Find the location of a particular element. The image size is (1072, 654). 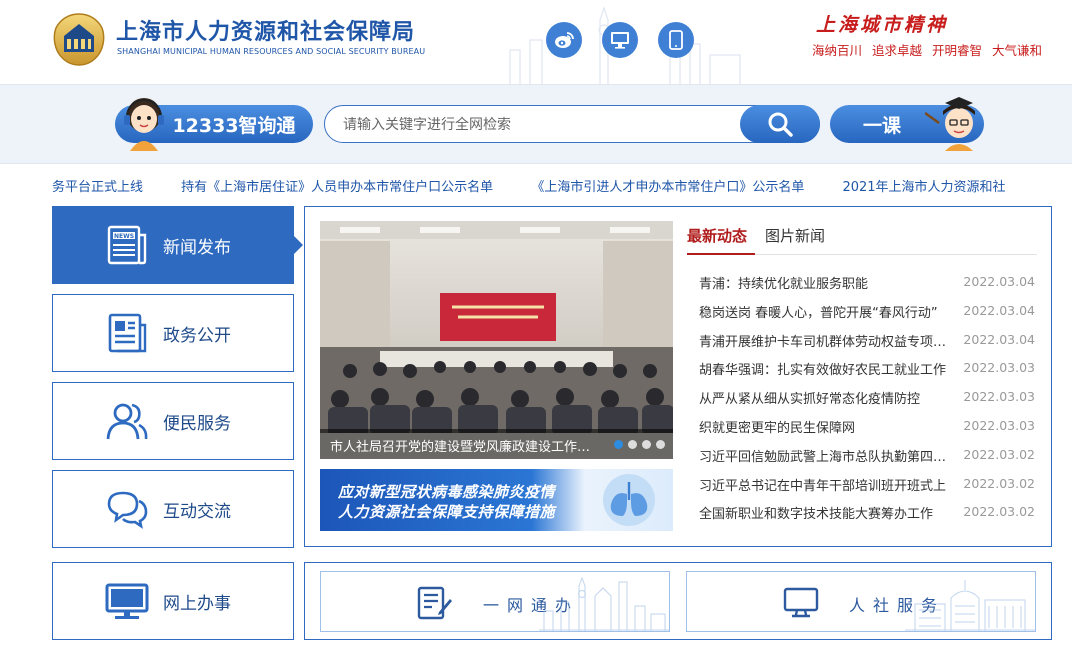

nav-item-public-service: 便民服务 is located at coordinates (173, 421).